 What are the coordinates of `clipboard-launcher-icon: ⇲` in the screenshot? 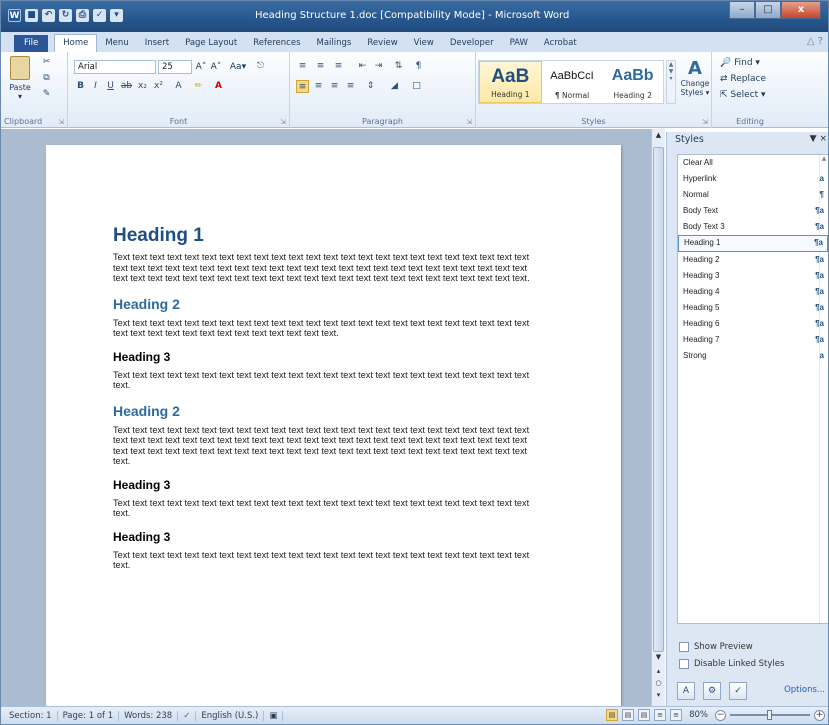 It's located at (61, 122).